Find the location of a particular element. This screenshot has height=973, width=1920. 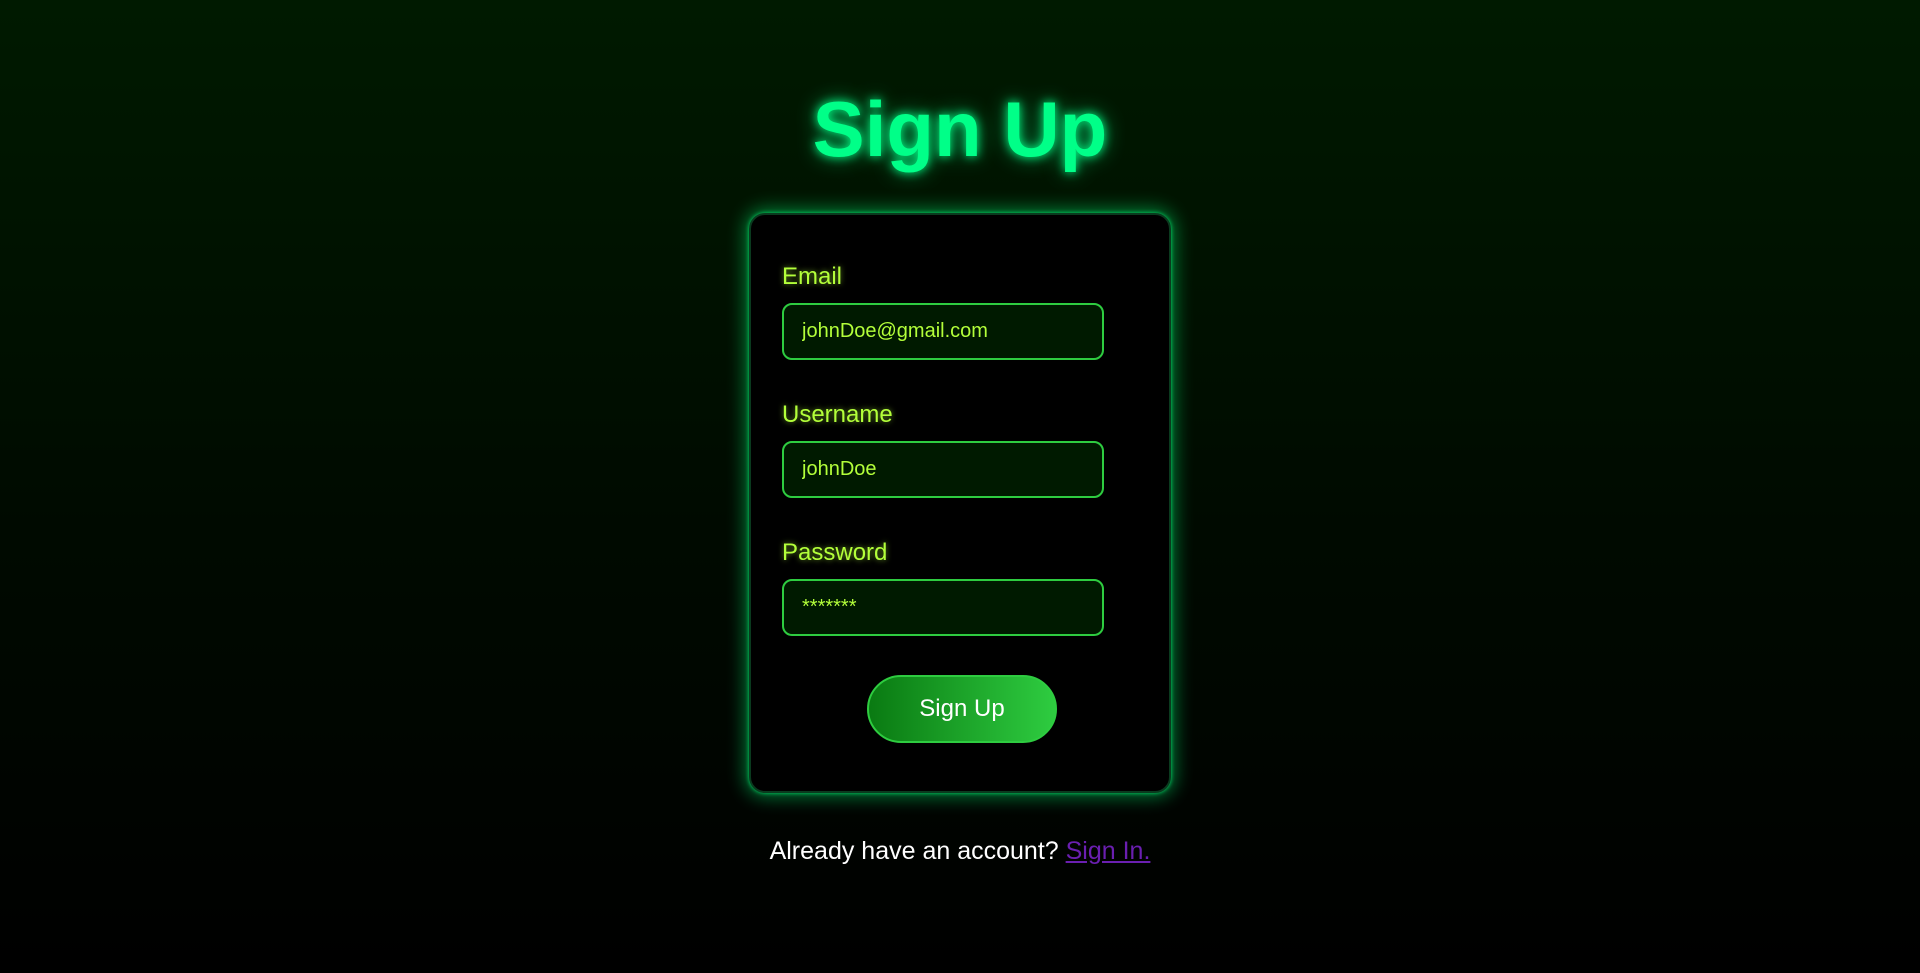

sign-in-prompt-text: Already have an account? is located at coordinates (917, 851).